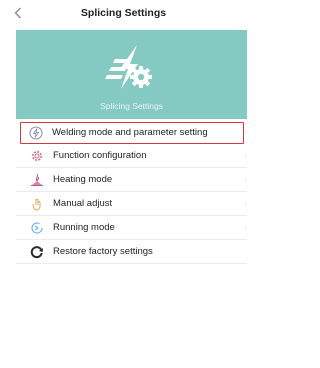 Image resolution: width=320 pixels, height=368 pixels. Describe the element at coordinates (131, 106) in the screenshot. I see `banner-subtitle: Splicing Settings` at that location.